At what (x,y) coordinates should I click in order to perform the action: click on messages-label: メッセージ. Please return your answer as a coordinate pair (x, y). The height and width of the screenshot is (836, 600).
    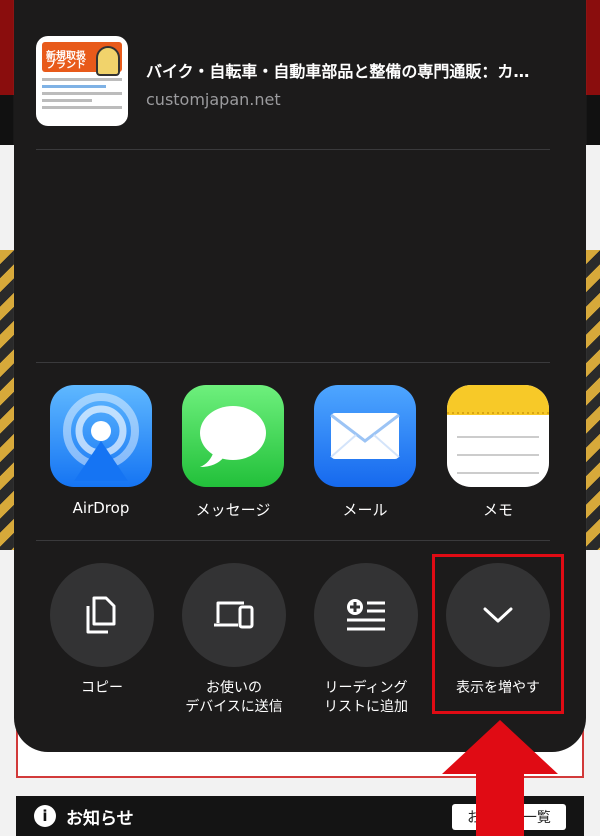
    Looking at the image, I should click on (233, 510).